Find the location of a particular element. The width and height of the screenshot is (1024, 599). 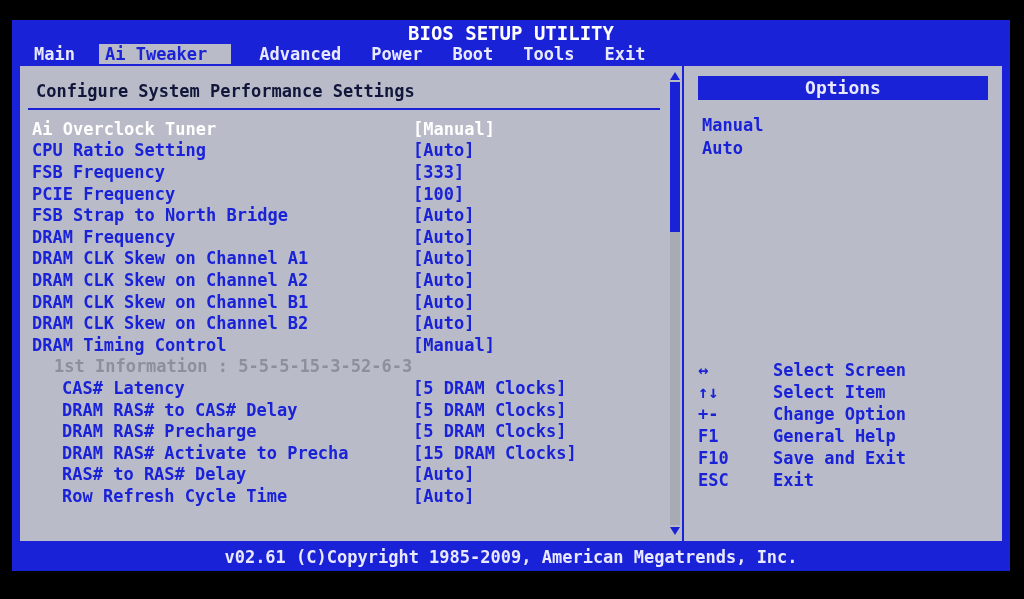

window-title: BIOS SETUP UTILITY is located at coordinates (511, 32).